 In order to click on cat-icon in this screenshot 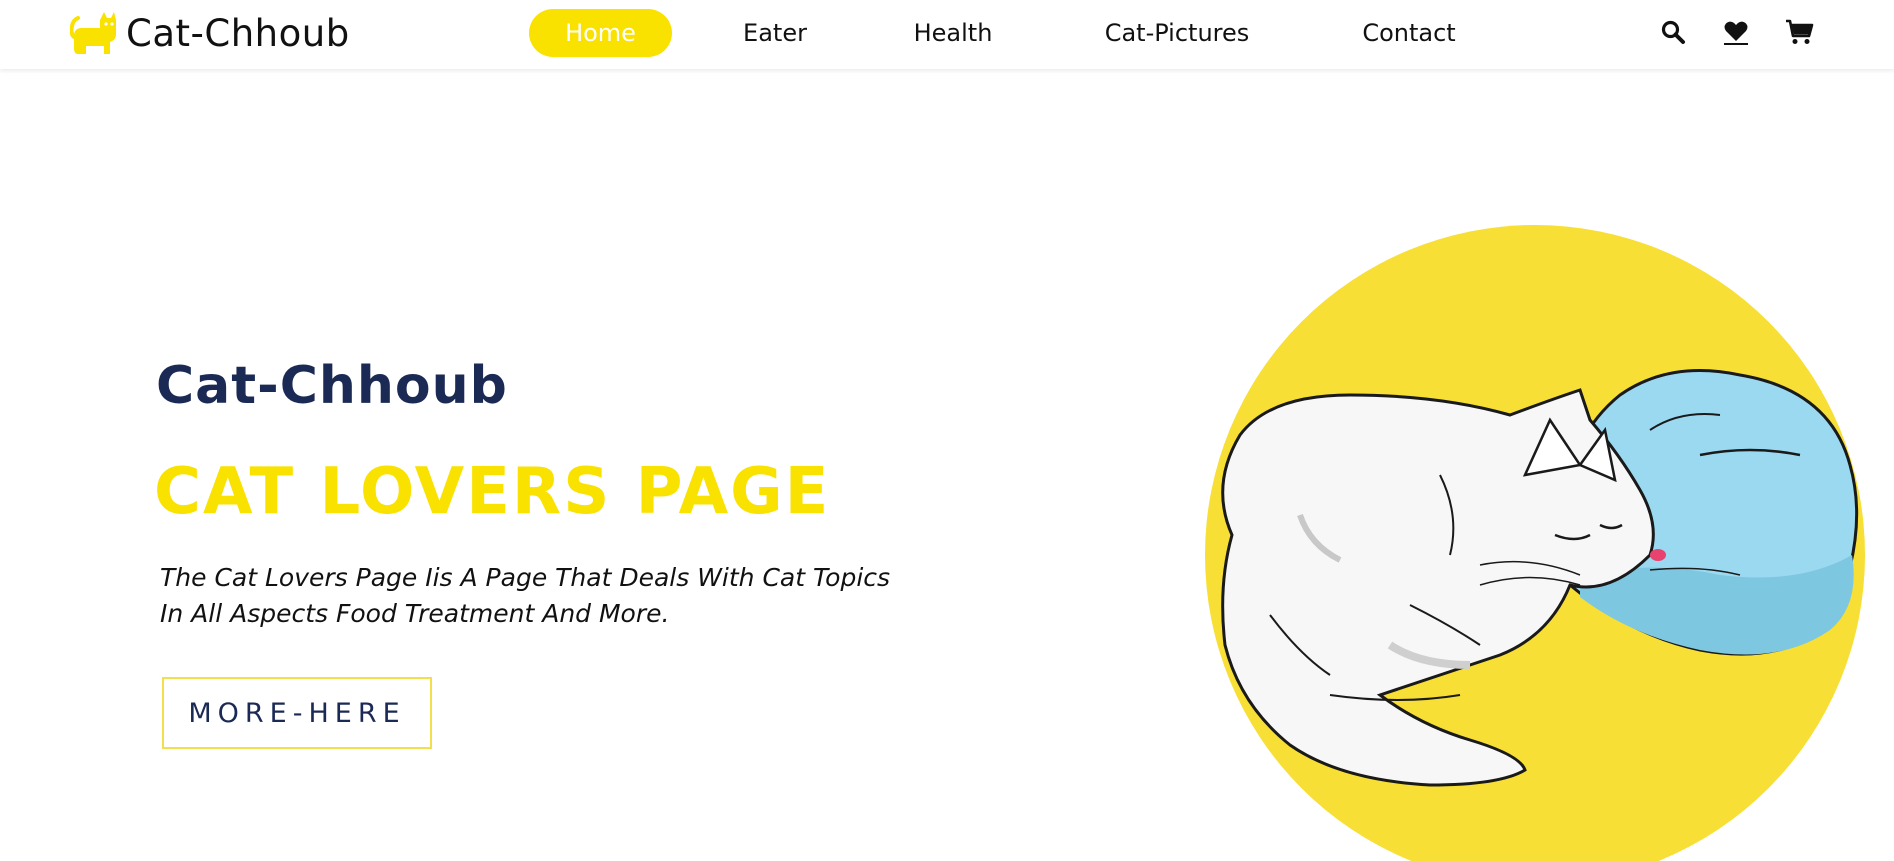, I will do `click(93, 33)`.